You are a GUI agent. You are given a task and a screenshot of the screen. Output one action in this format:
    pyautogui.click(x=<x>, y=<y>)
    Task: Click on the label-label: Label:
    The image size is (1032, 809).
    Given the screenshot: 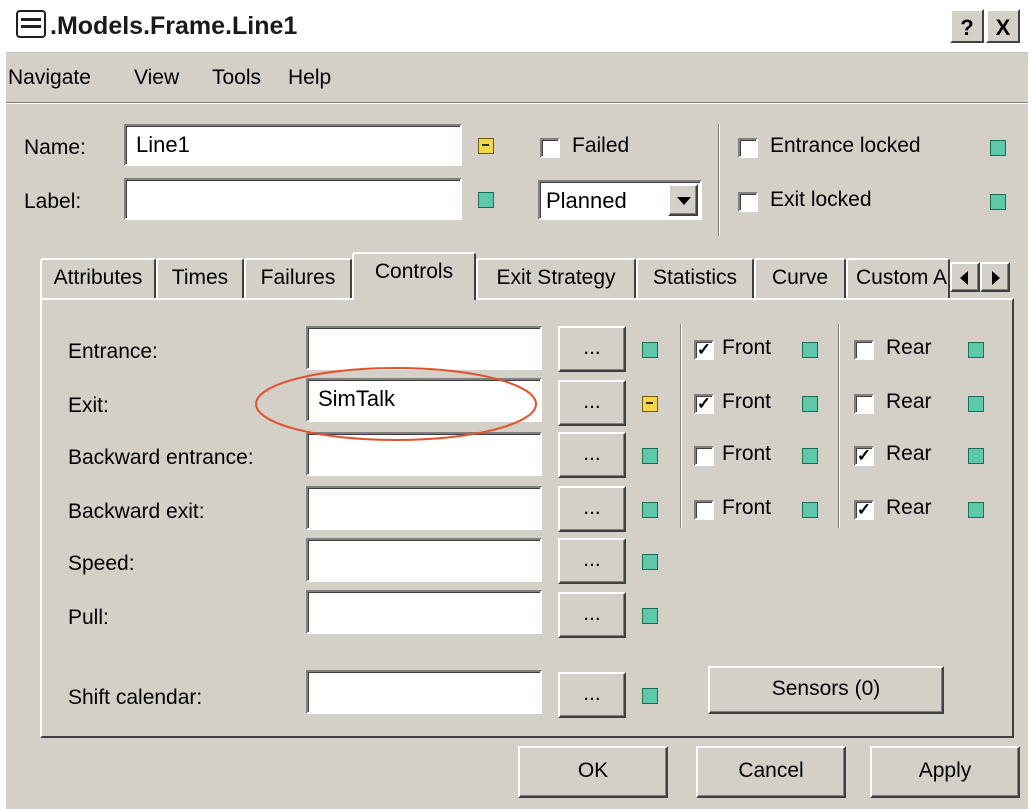 What is the action you would take?
    pyautogui.click(x=53, y=201)
    